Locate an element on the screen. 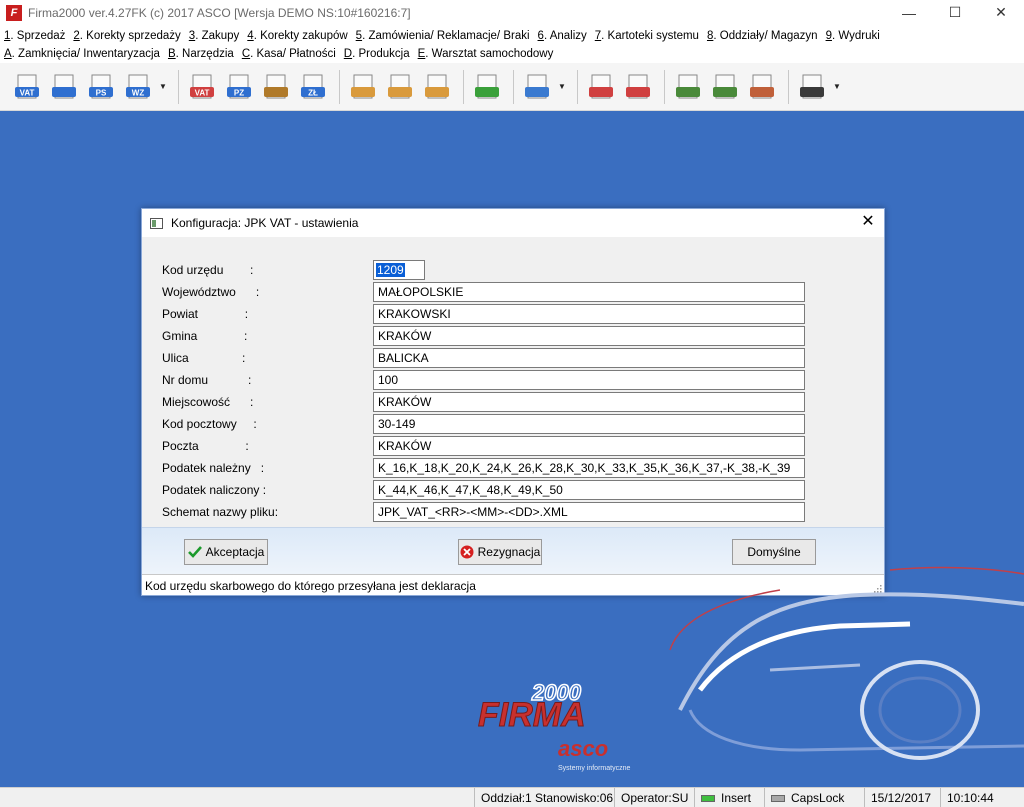  poczta-label: Poczta : is located at coordinates (205, 446).